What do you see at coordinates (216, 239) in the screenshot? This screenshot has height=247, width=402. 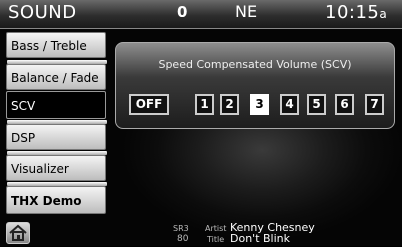 I see `title-label: Title` at bounding box center [216, 239].